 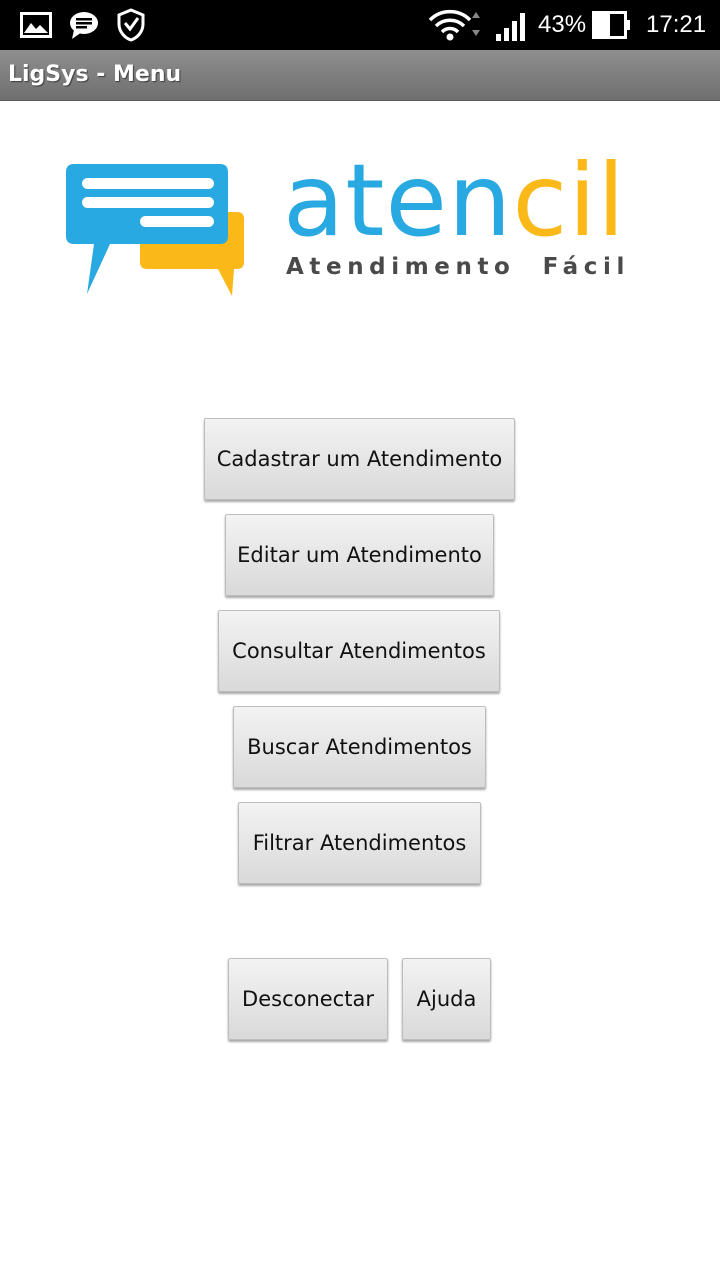 What do you see at coordinates (360, 25) in the screenshot?
I see `status-bar: 43% 17:21` at bounding box center [360, 25].